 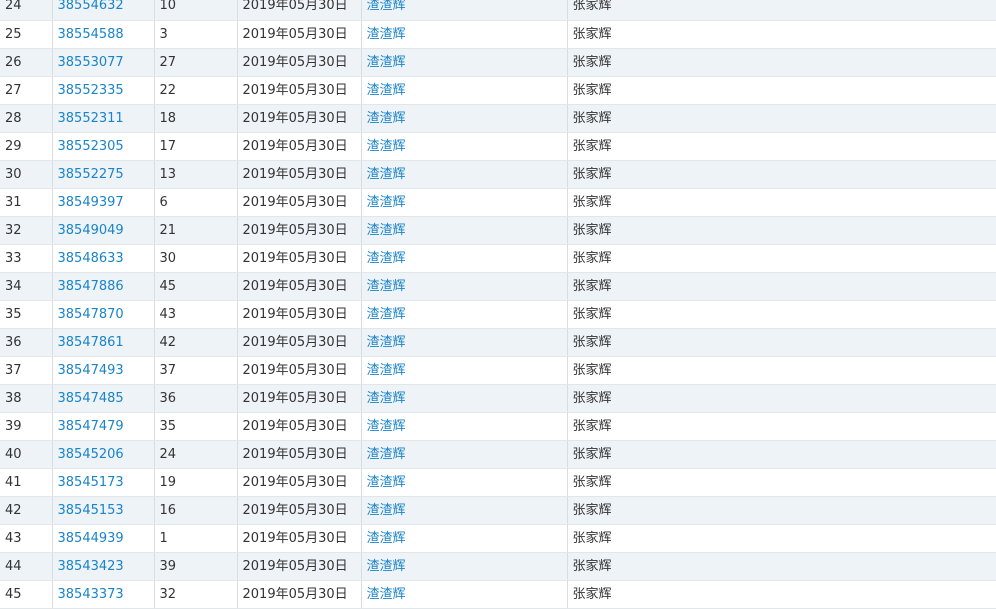 I want to click on record-id-link: 38548633, so click(x=91, y=258).